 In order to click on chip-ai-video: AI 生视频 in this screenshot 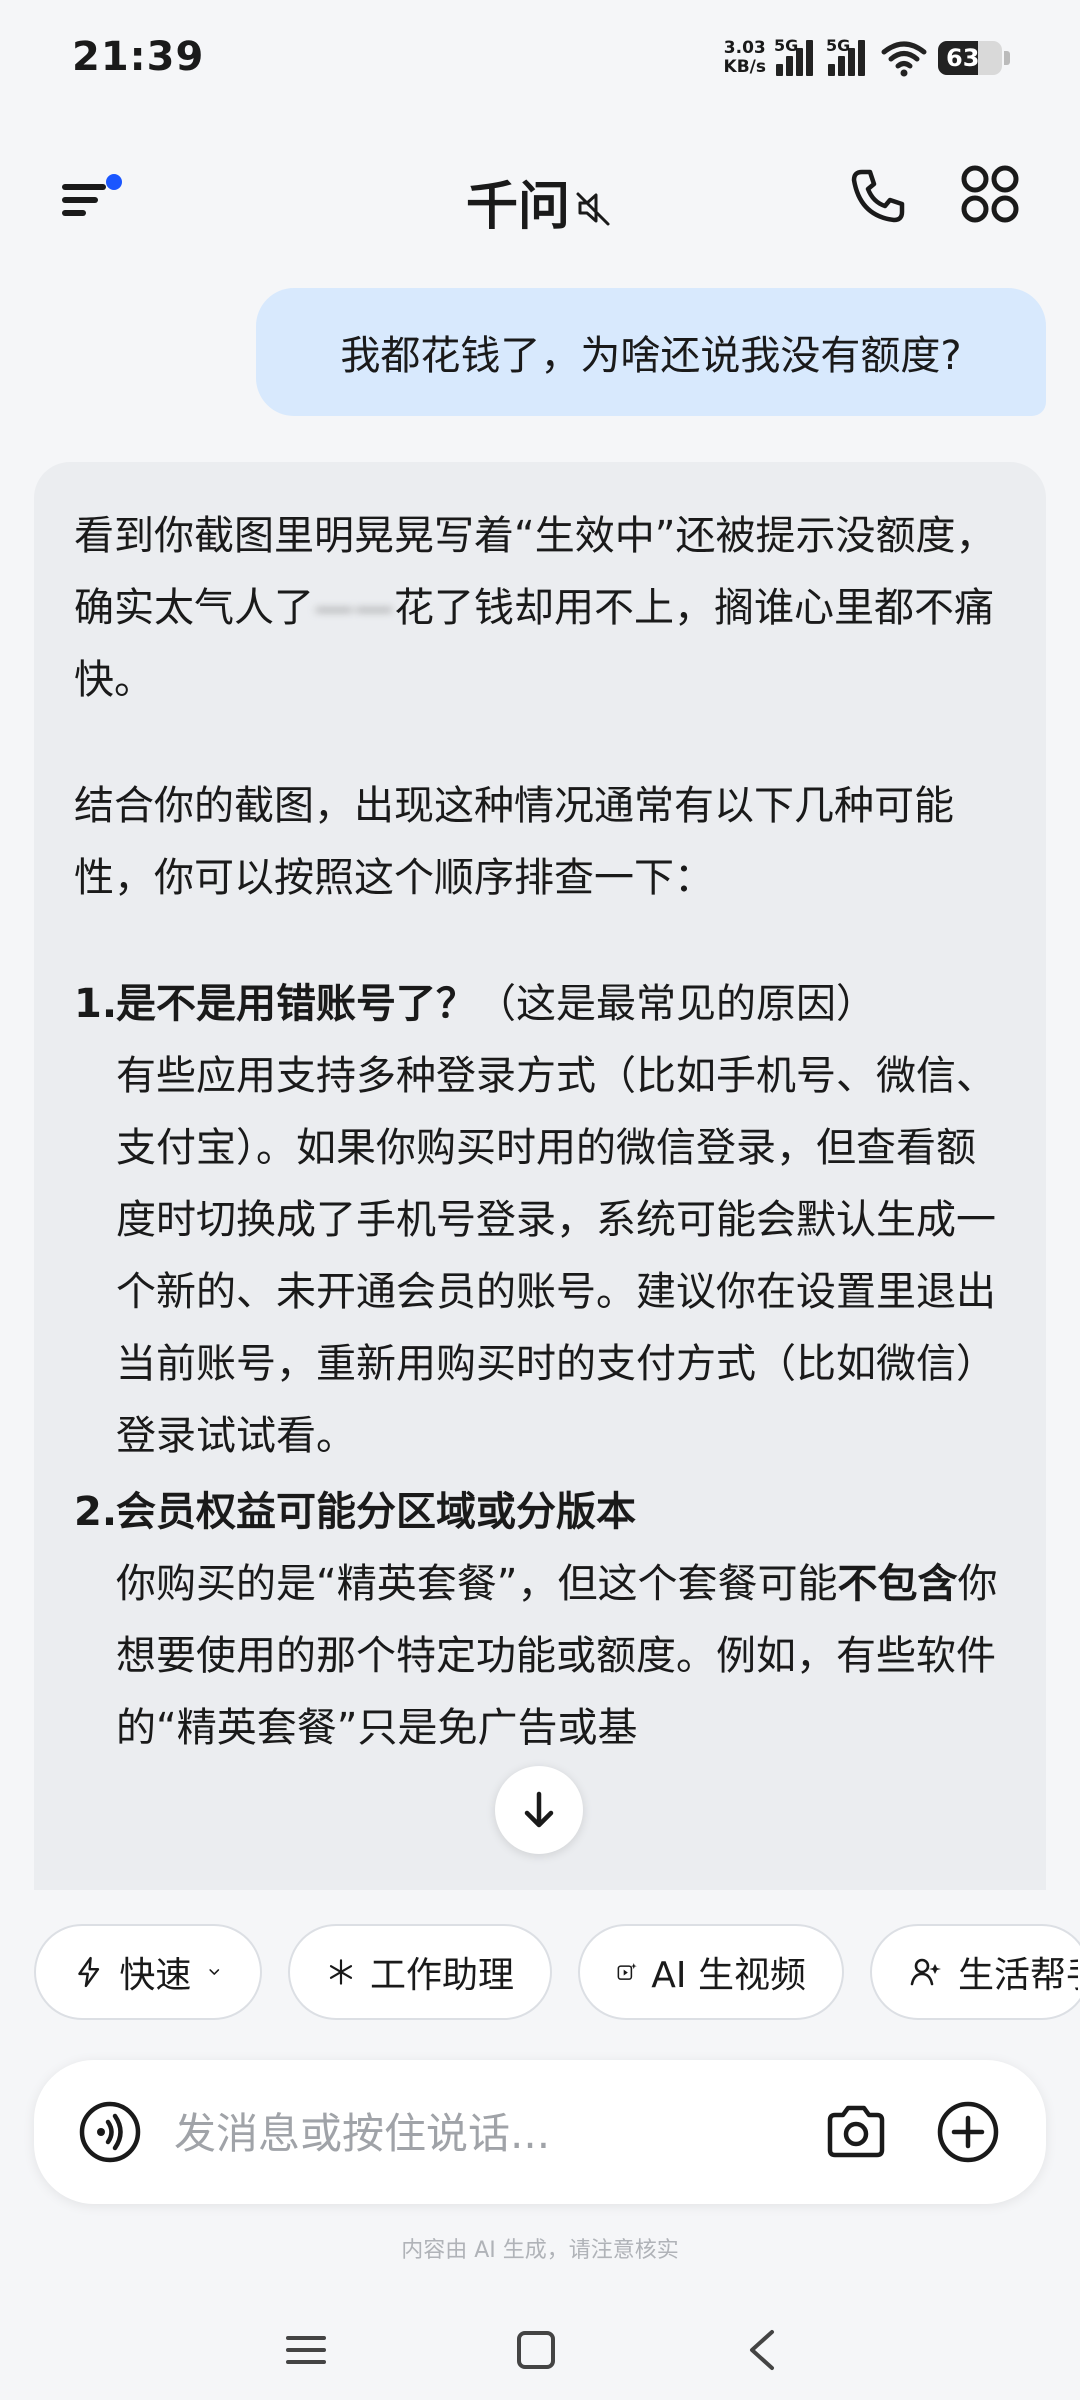, I will do `click(711, 1972)`.